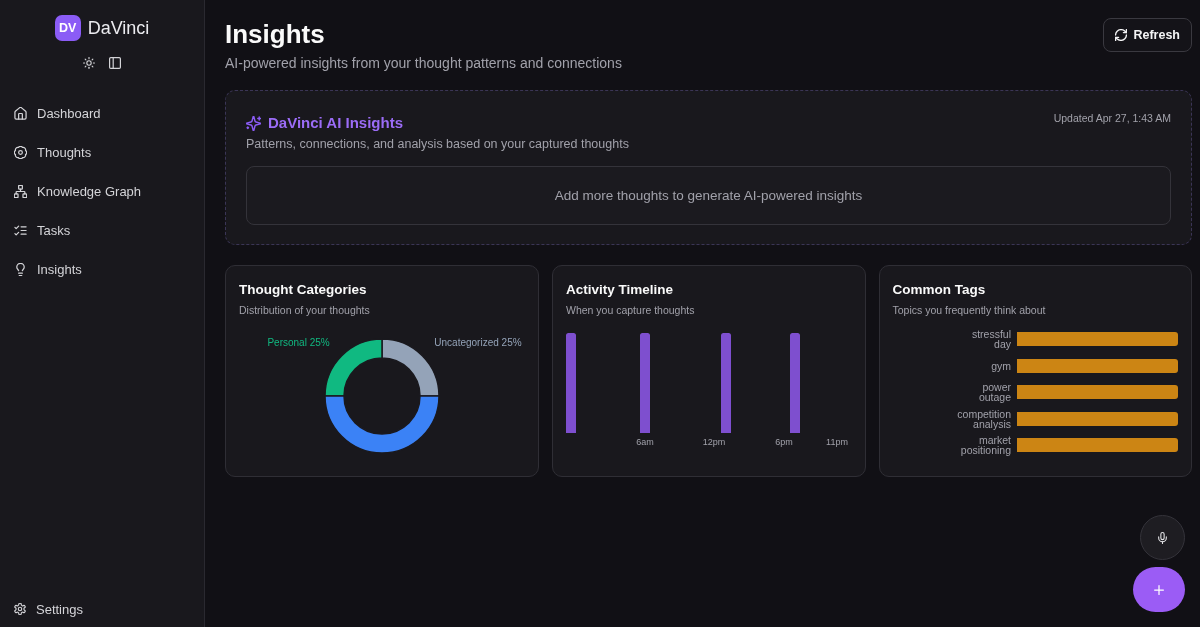 This screenshot has width=1200, height=627. I want to click on microphone-button, so click(1162, 537).